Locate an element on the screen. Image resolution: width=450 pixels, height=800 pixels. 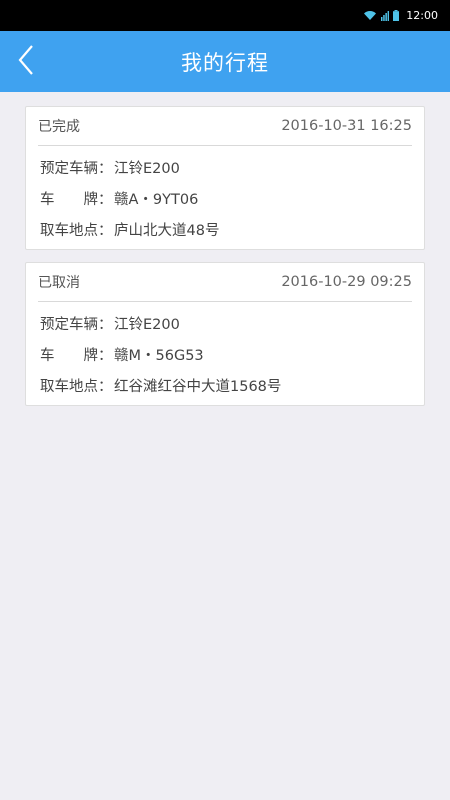
trip-card-header: 已取消 2016-10-29 09:25 is located at coordinates (225, 282).